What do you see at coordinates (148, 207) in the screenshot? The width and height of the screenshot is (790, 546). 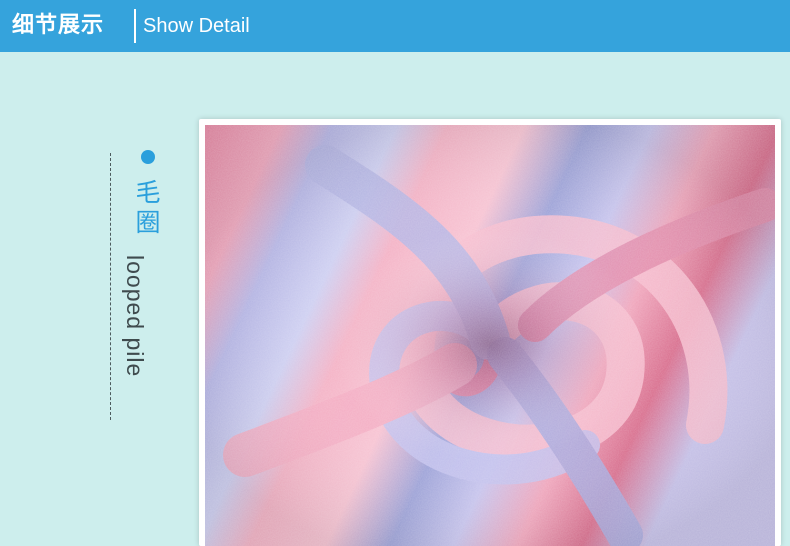 I see `feature-label-cn: 毛圈` at bounding box center [148, 207].